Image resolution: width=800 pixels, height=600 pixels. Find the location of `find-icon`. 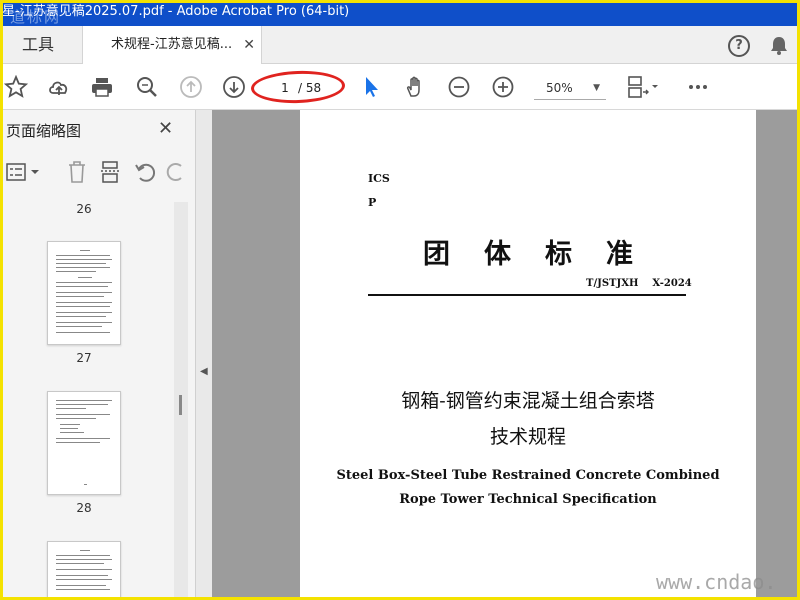

find-icon is located at coordinates (147, 87).